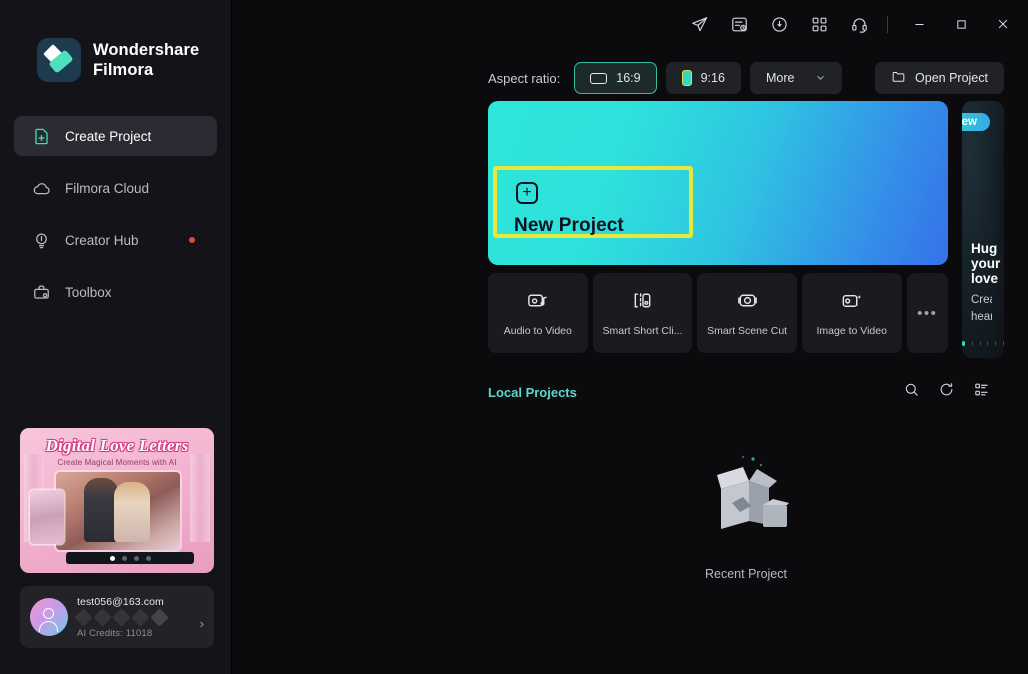 The width and height of the screenshot is (1028, 674). I want to click on pillar-right-decor, so click(200, 498).